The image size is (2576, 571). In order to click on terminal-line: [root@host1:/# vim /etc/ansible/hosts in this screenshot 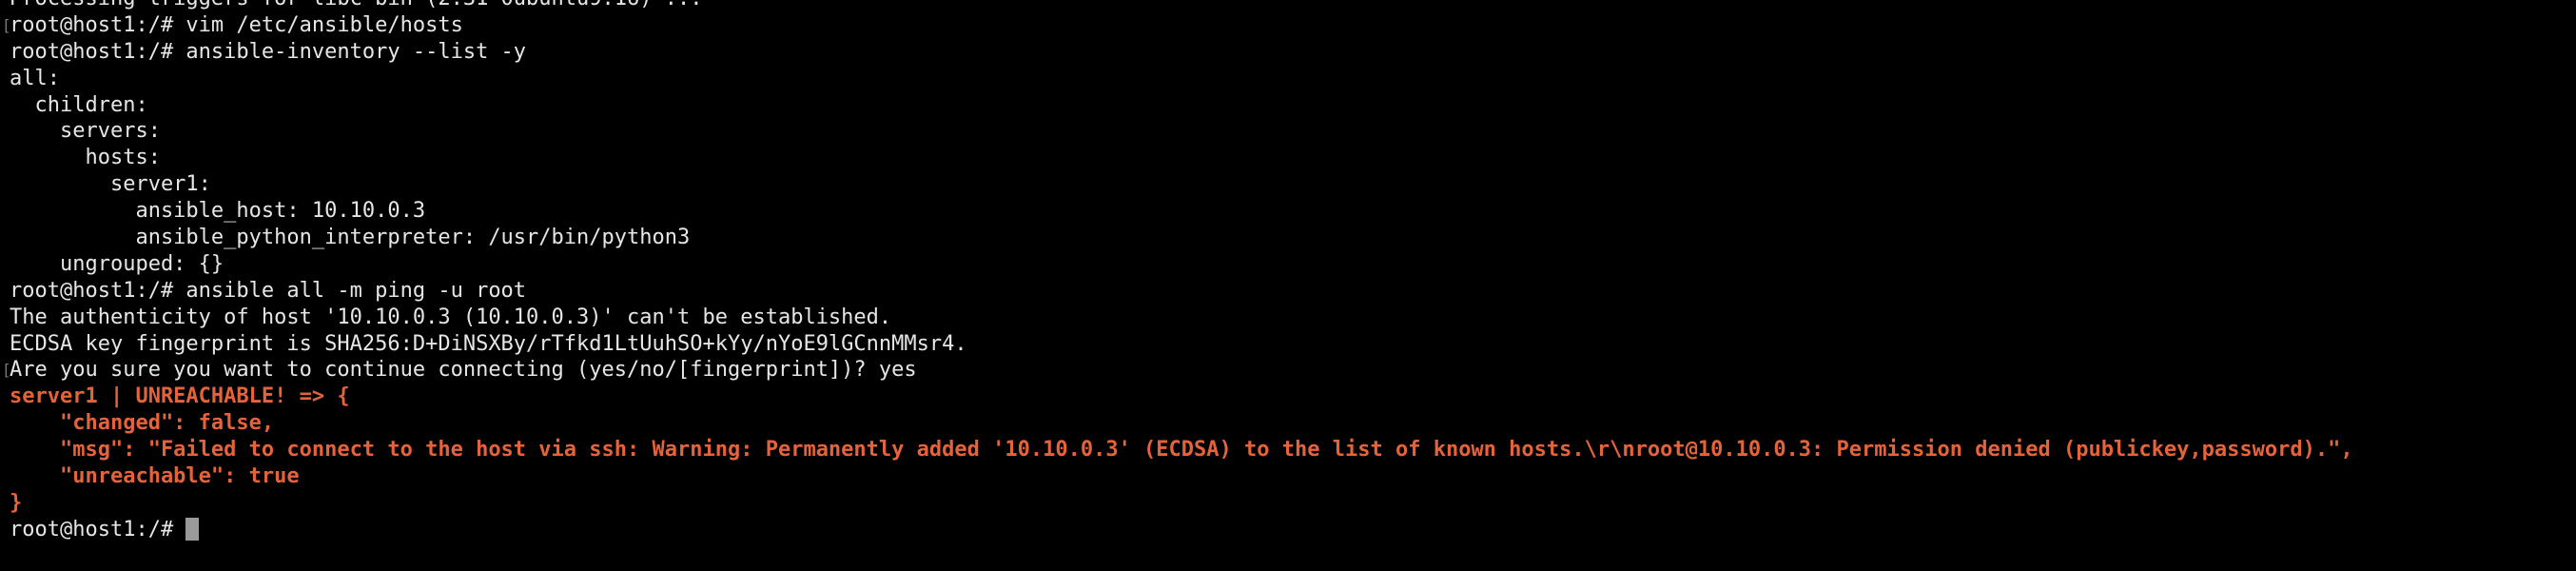, I will do `click(233, 24)`.